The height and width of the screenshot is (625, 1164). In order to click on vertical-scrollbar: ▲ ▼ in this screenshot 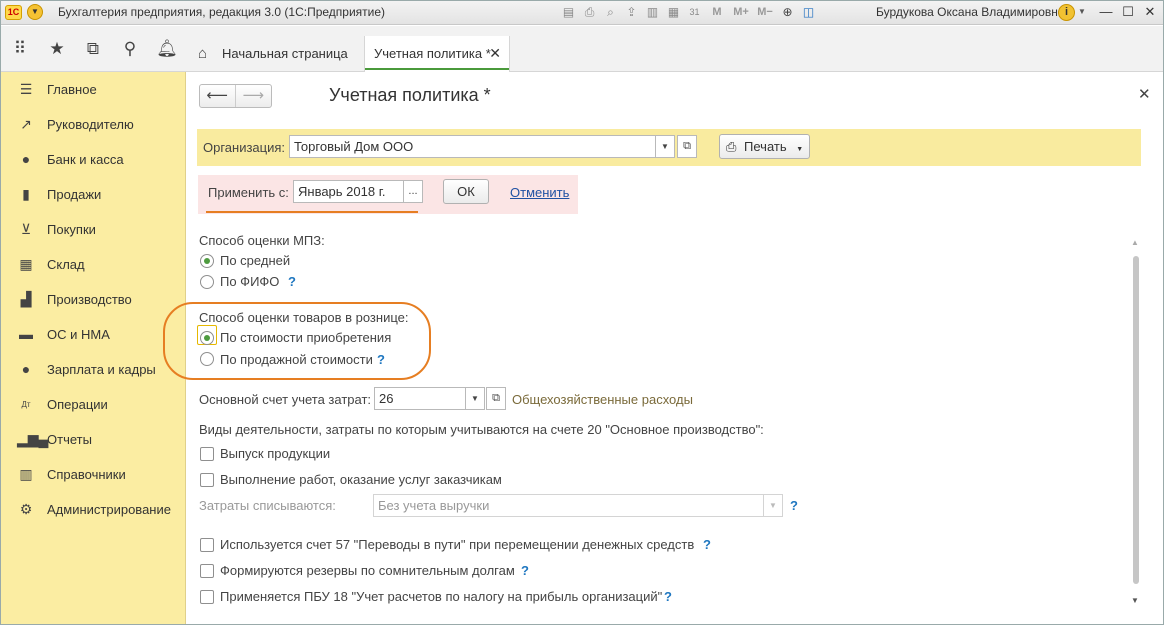, I will do `click(1136, 424)`.